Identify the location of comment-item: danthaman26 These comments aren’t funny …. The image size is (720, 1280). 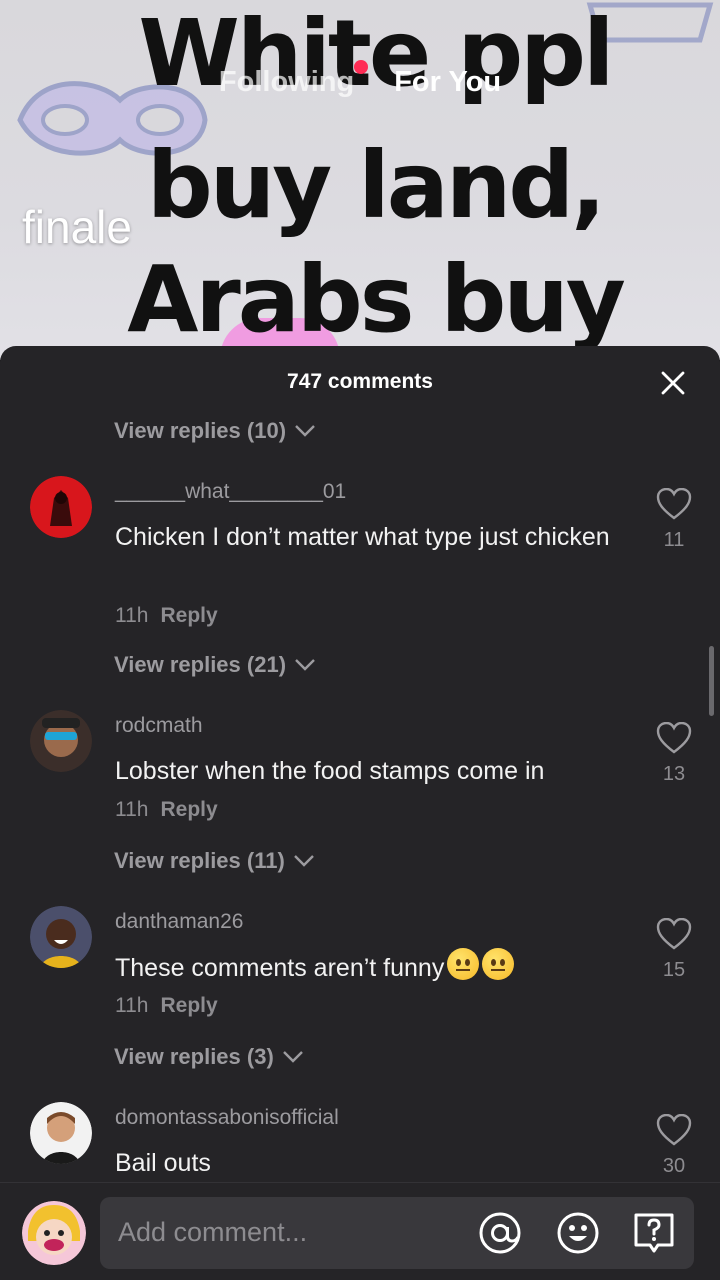
(360, 996).